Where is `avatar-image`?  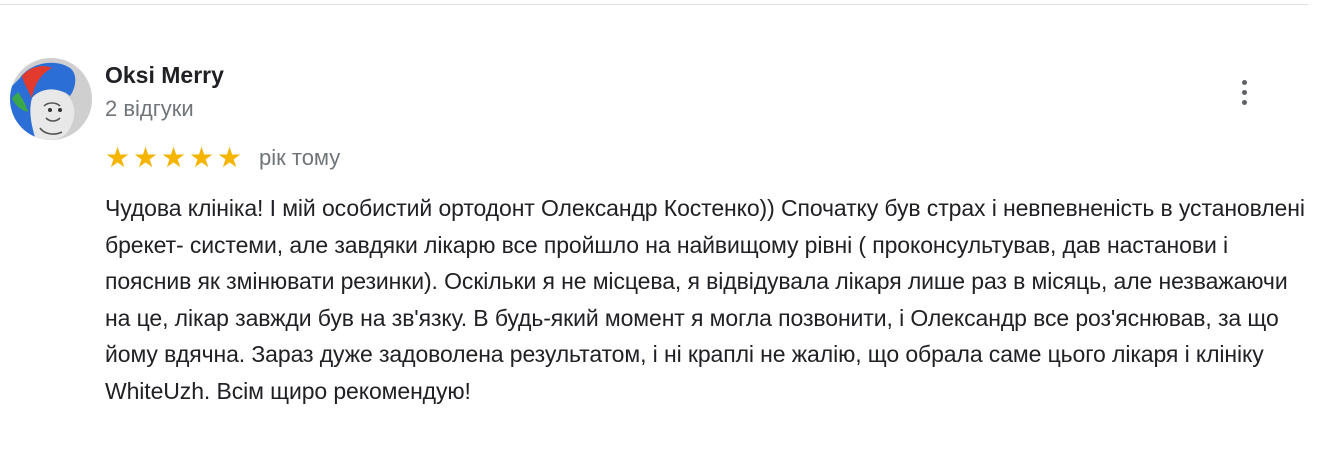
avatar-image is located at coordinates (51, 99).